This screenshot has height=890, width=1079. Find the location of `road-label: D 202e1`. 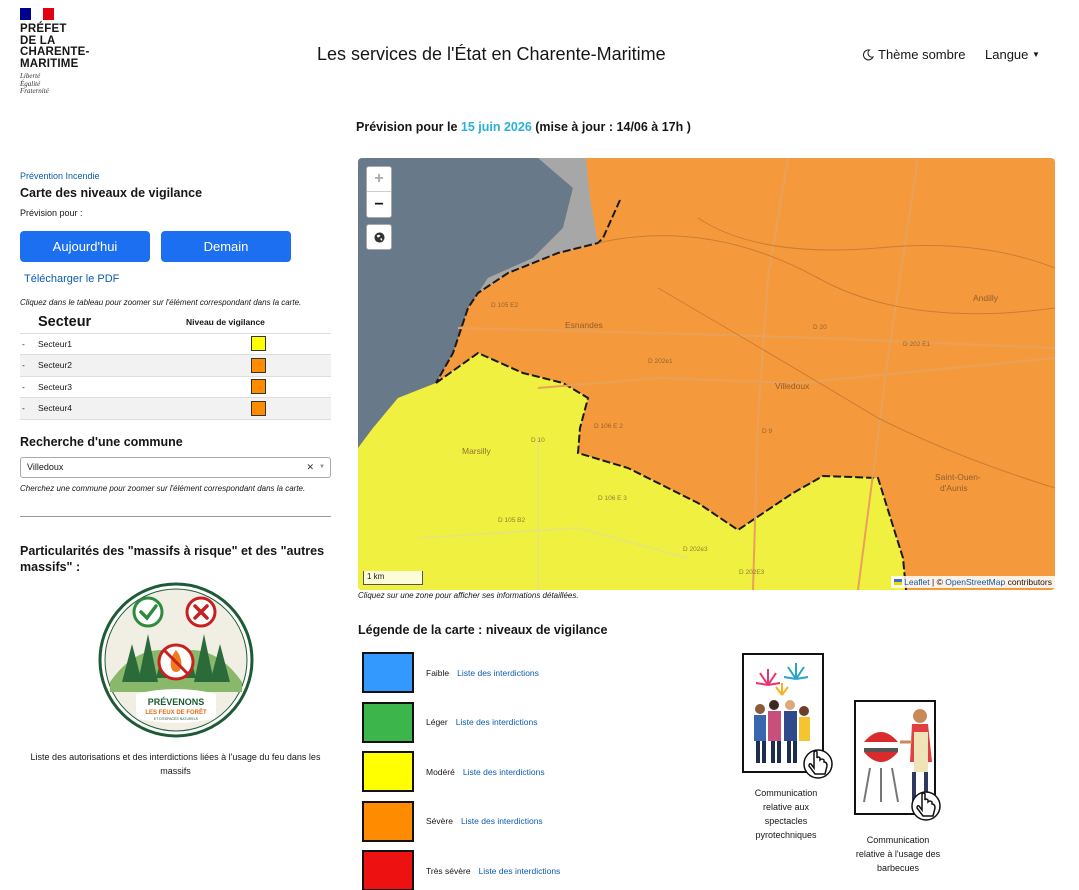

road-label: D 202e1 is located at coordinates (660, 361).